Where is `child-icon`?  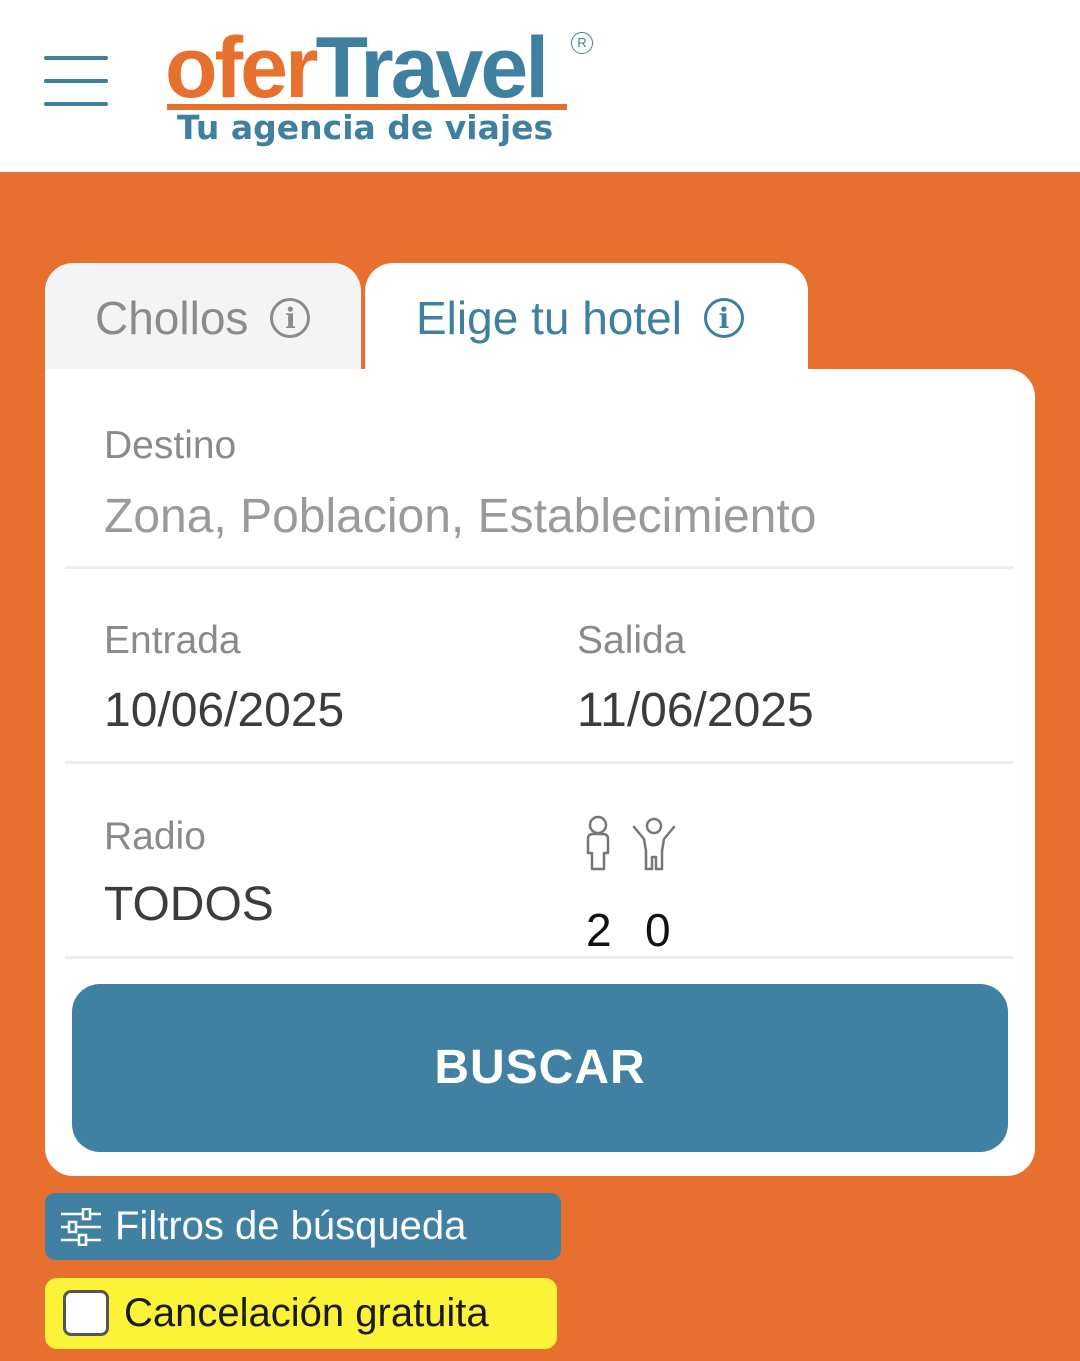 child-icon is located at coordinates (654, 845).